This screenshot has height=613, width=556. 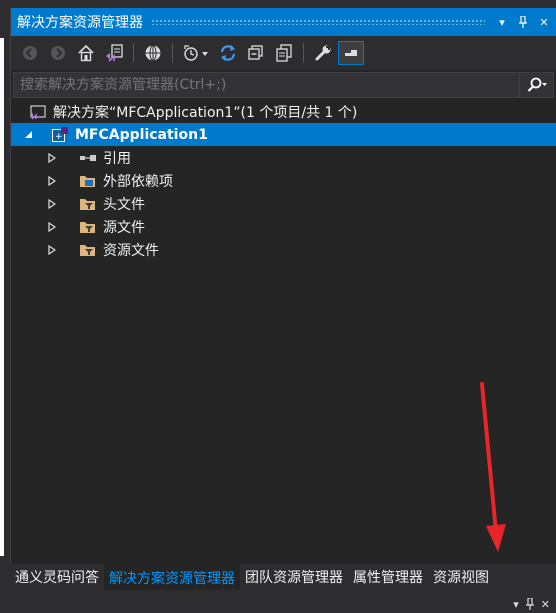 What do you see at coordinates (153, 53) in the screenshot?
I see `web-icon` at bounding box center [153, 53].